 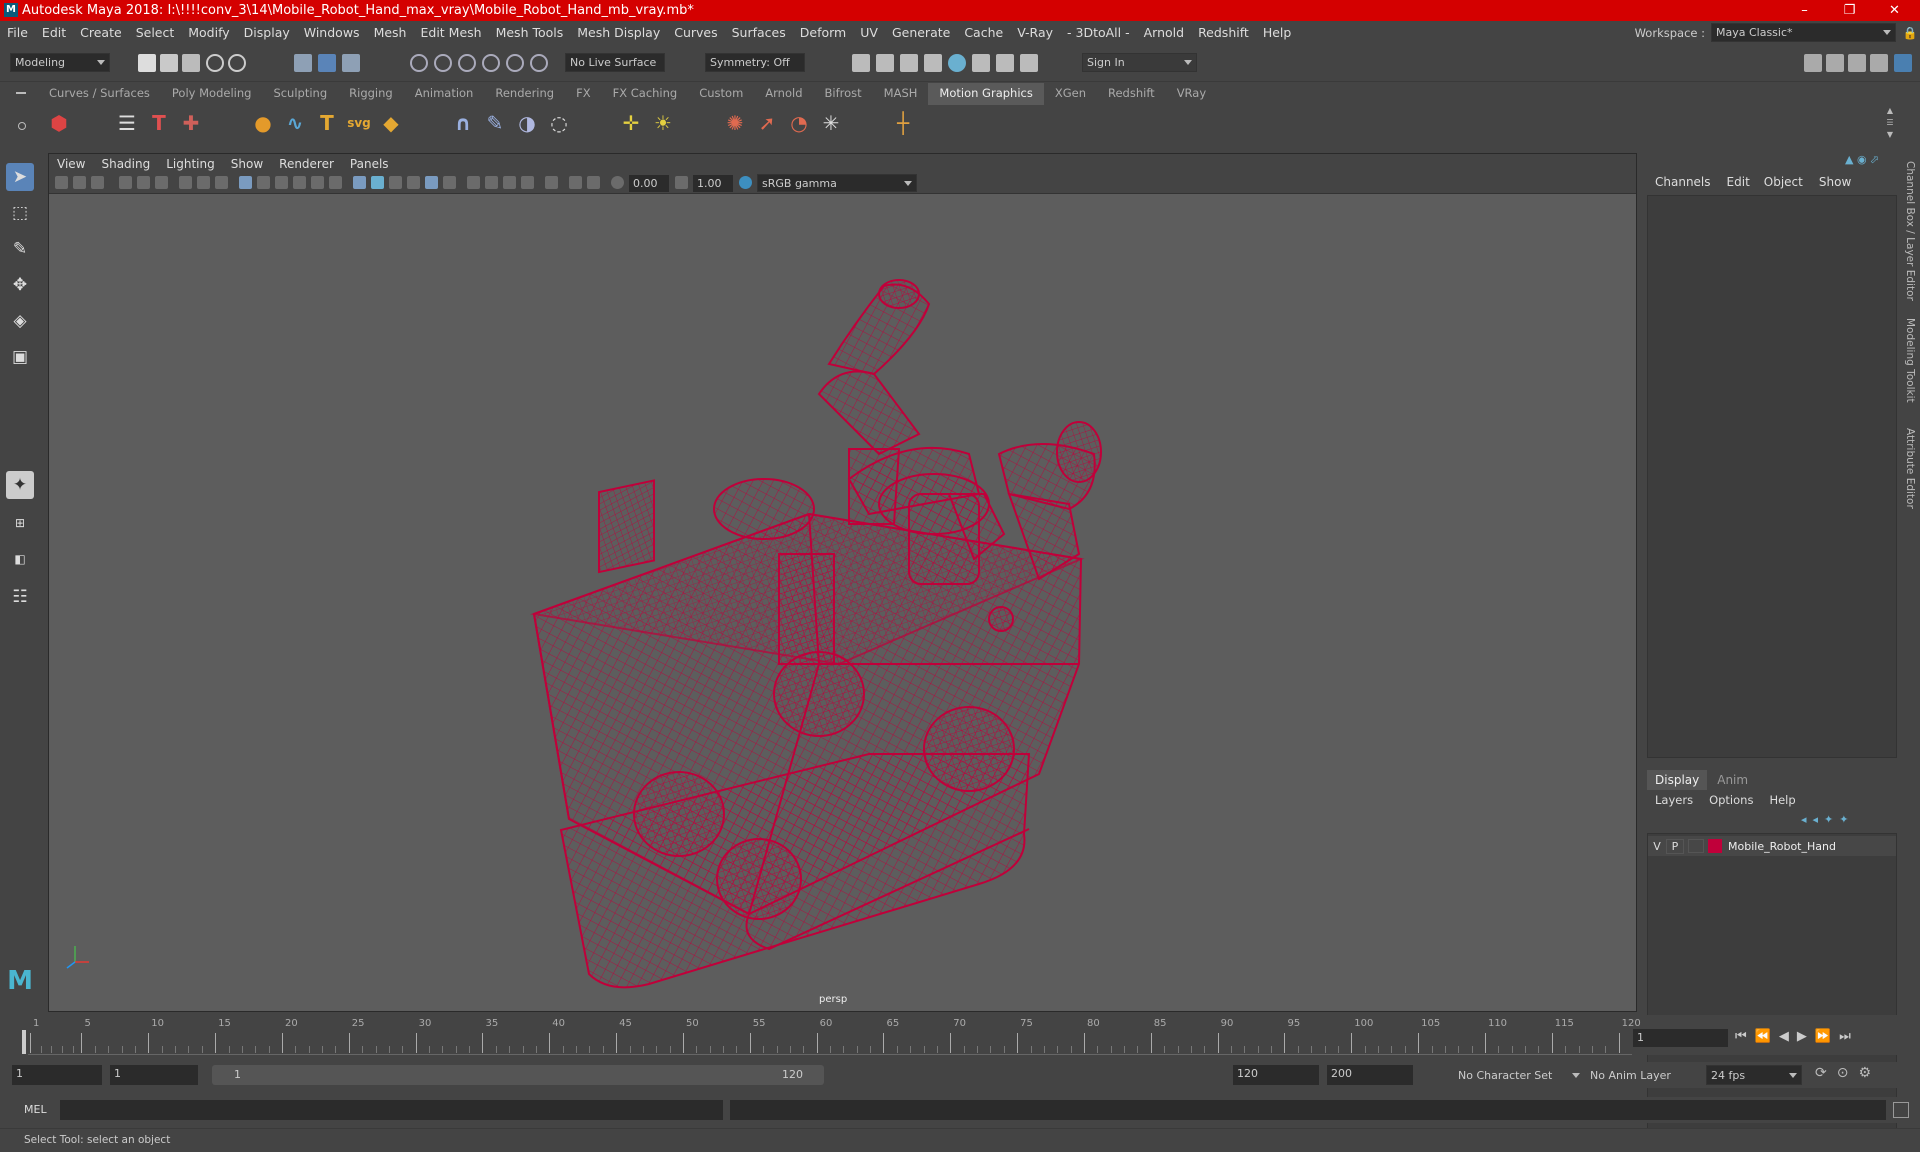 What do you see at coordinates (618, 32) in the screenshot?
I see `menu-mesh-display: Mesh Display` at bounding box center [618, 32].